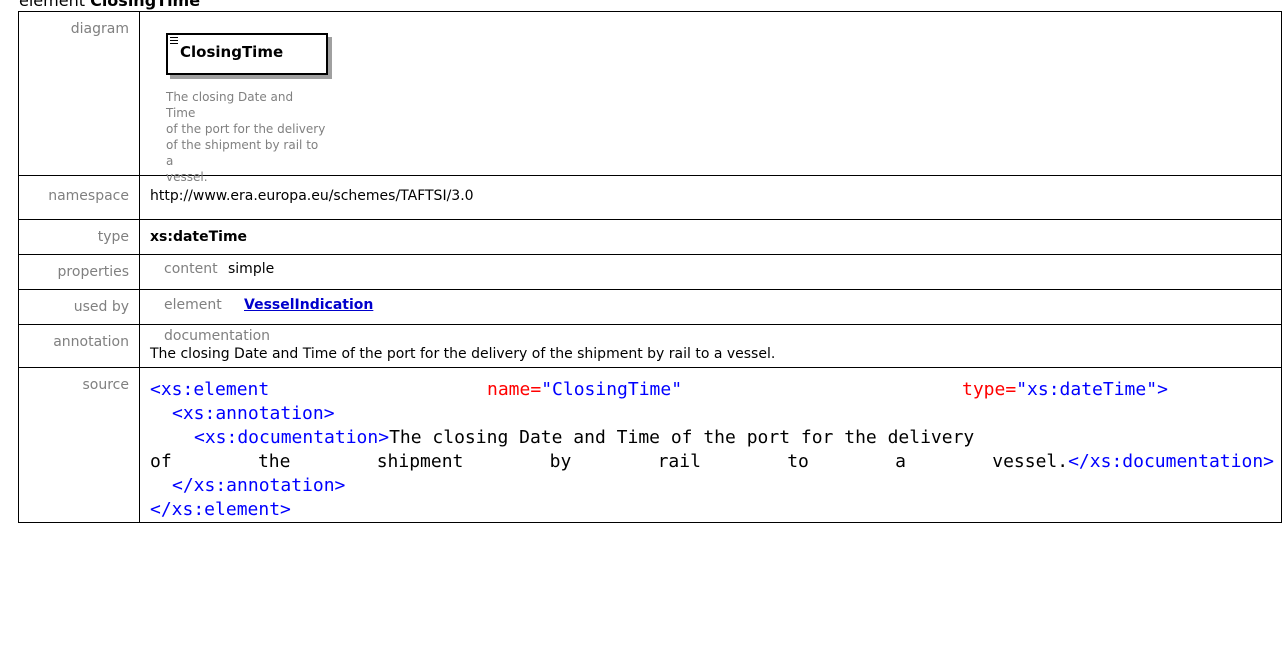 The image size is (1282, 655). What do you see at coordinates (710, 266) in the screenshot?
I see `property-content: content simple` at bounding box center [710, 266].